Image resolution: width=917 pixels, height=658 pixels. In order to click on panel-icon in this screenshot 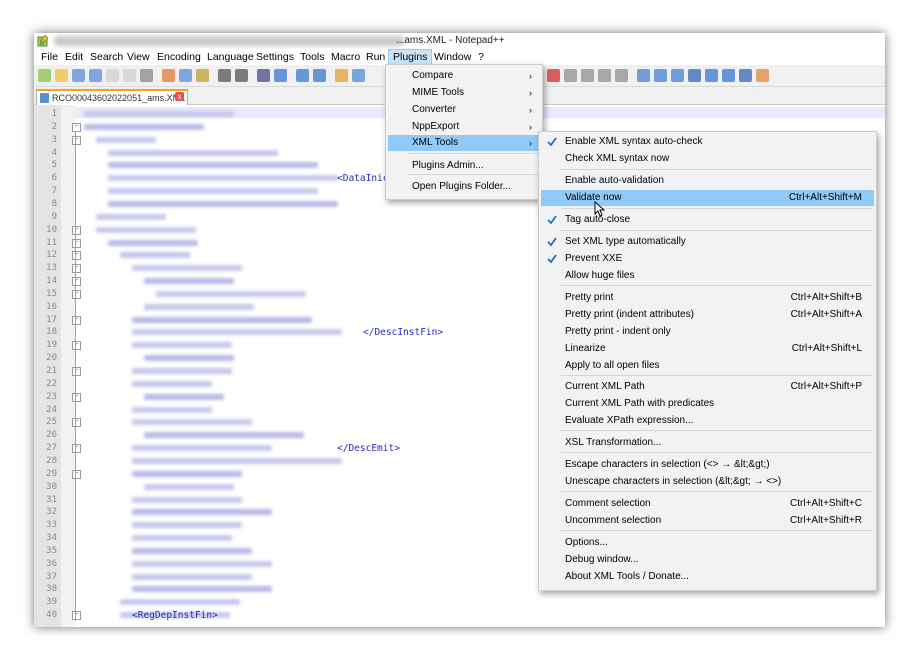, I will do `click(660, 75)`.